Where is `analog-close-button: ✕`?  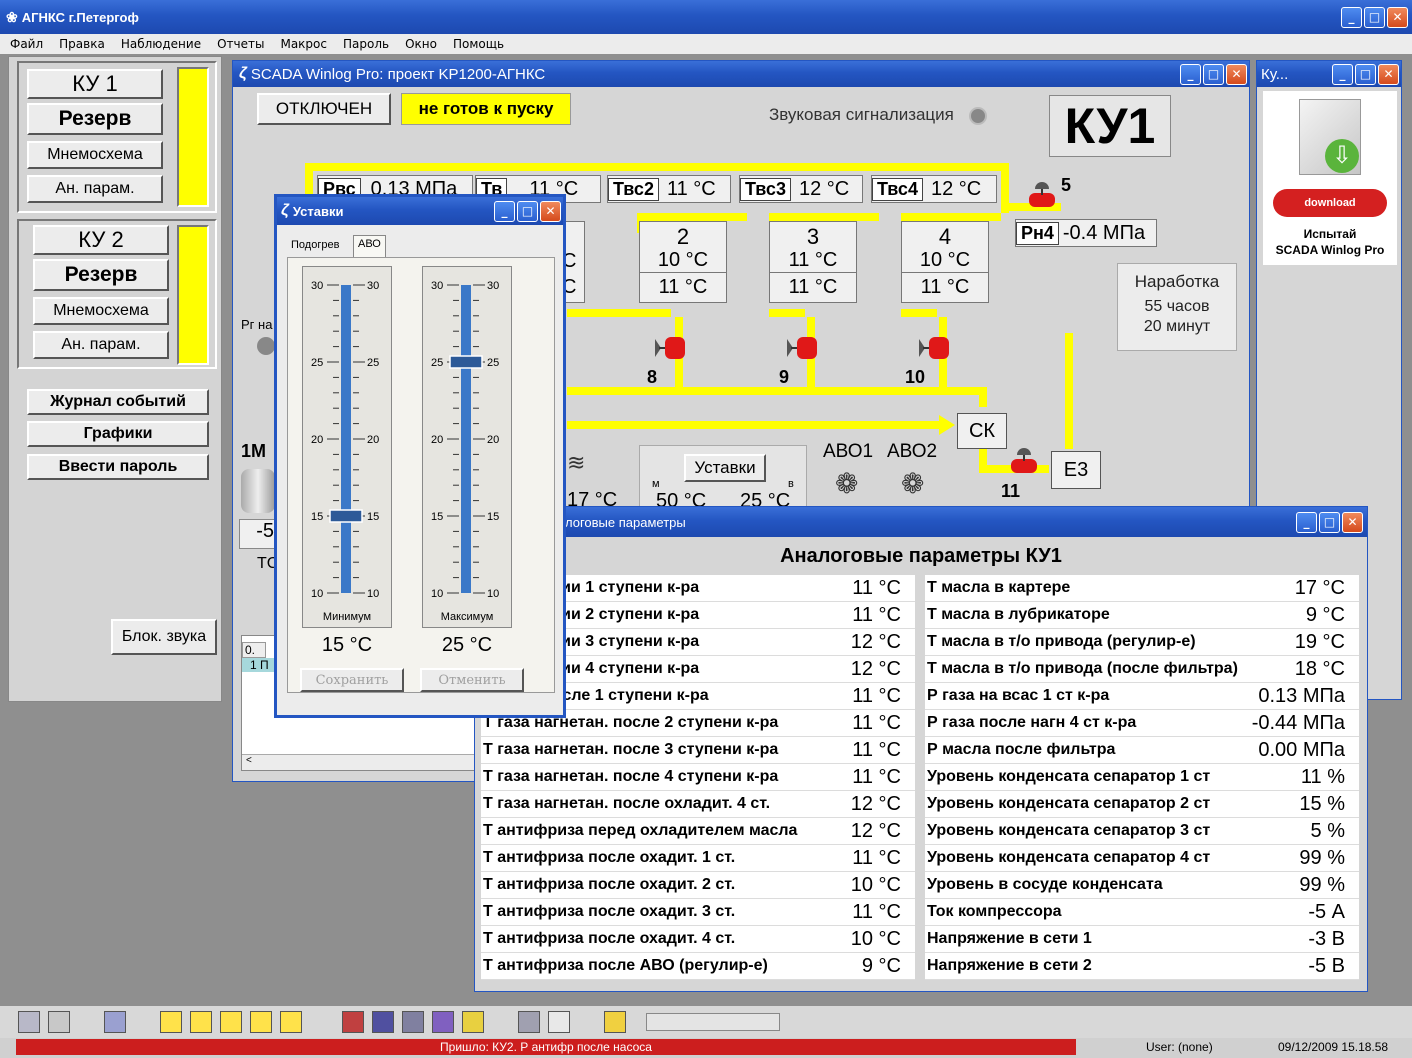
analog-close-button: ✕ is located at coordinates (1352, 522).